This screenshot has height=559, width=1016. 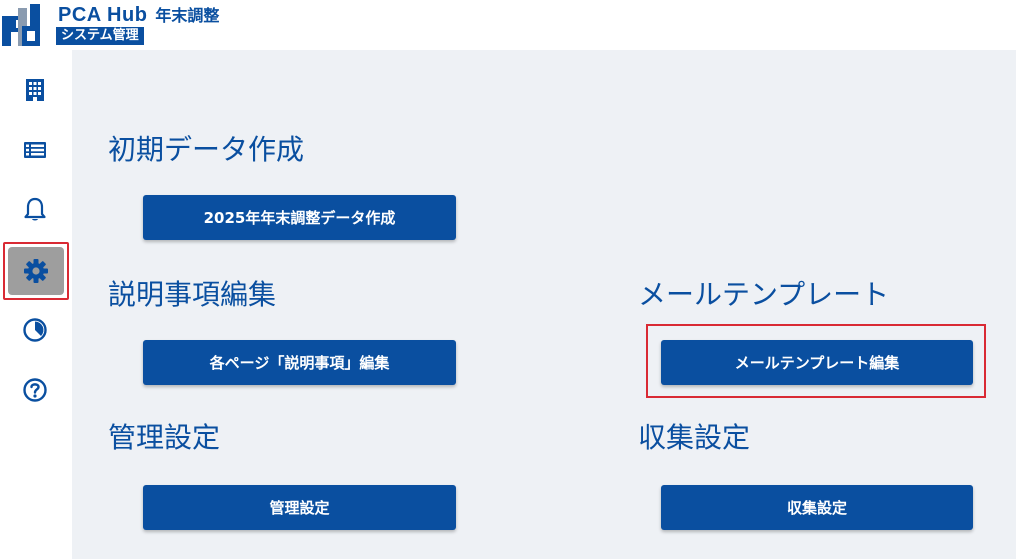 I want to click on active-indicator, so click(x=36, y=271).